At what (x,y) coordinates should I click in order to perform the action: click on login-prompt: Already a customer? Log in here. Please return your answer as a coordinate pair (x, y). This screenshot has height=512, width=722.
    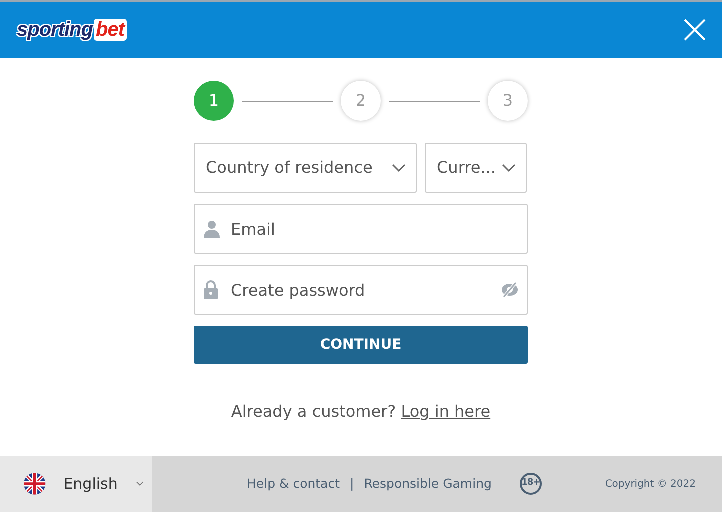
    Looking at the image, I should click on (361, 412).